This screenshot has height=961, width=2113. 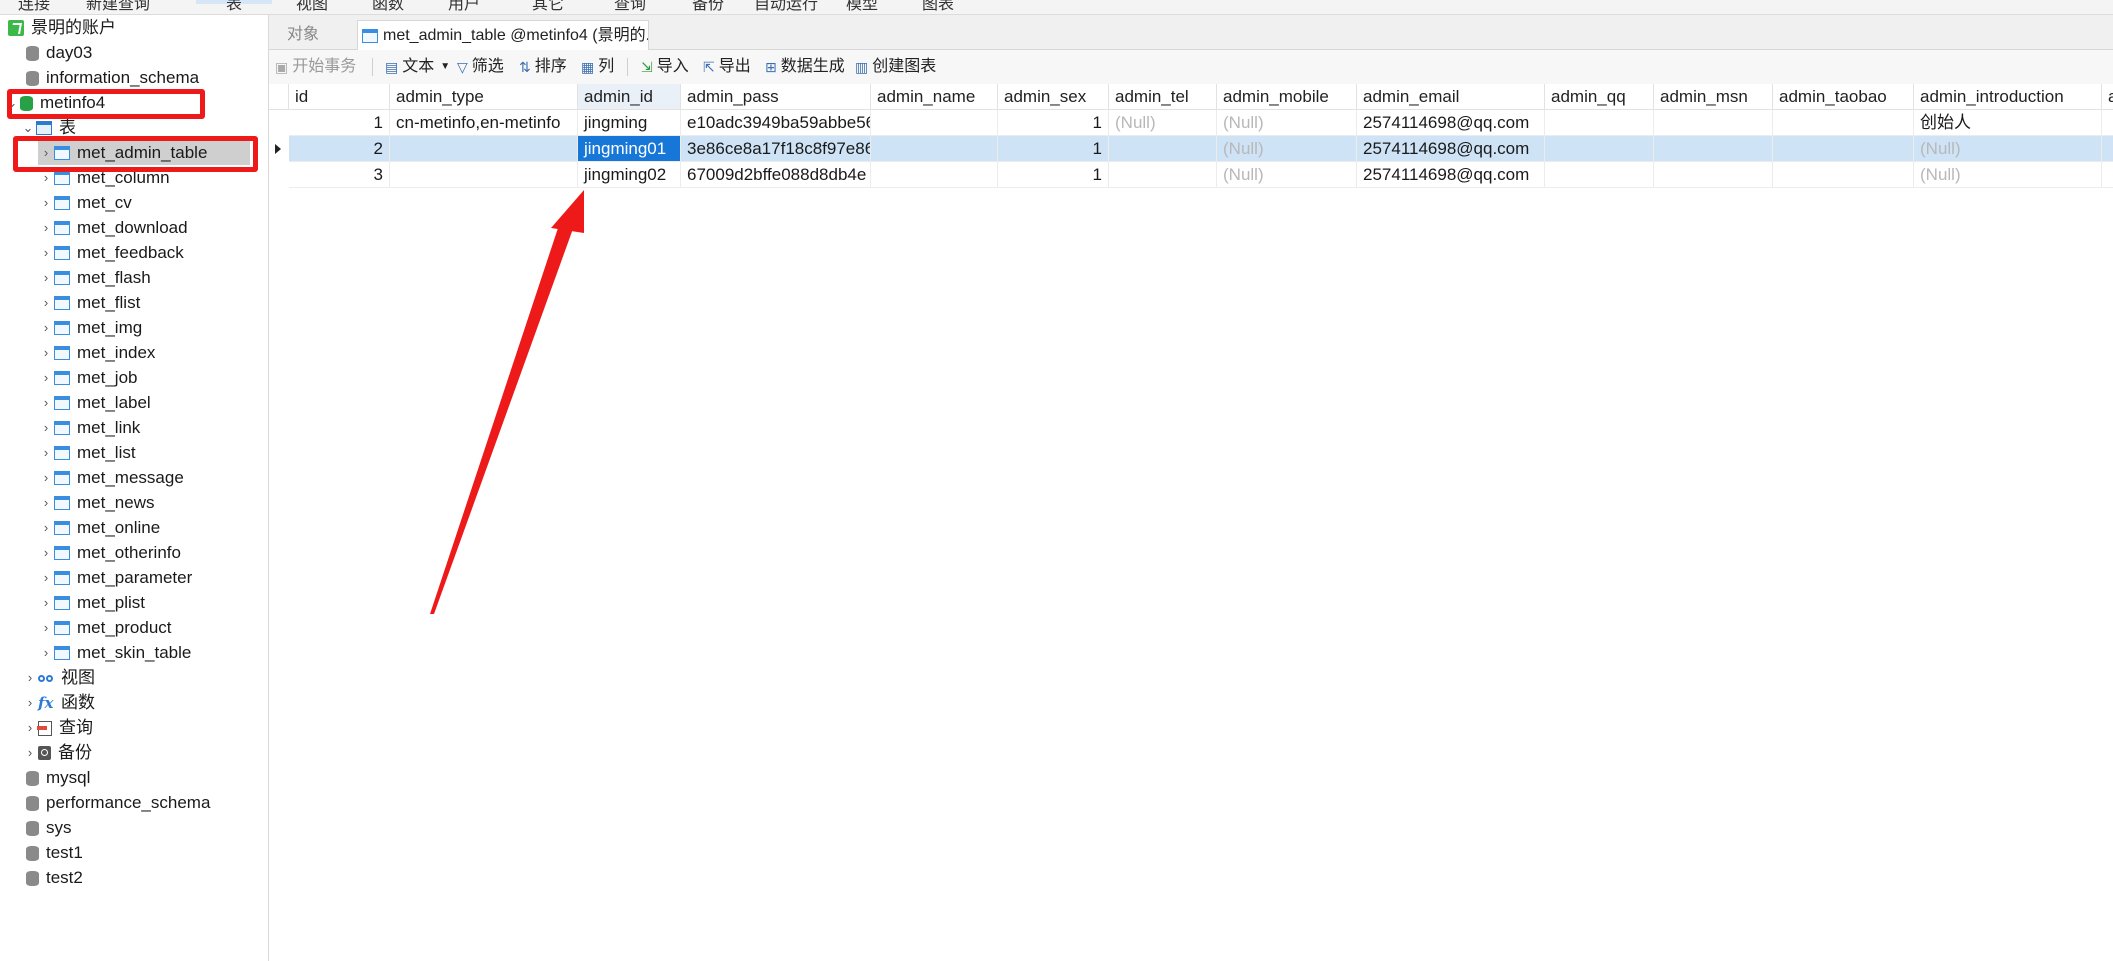 I want to click on arrow-shaft, so click(x=502, y=418).